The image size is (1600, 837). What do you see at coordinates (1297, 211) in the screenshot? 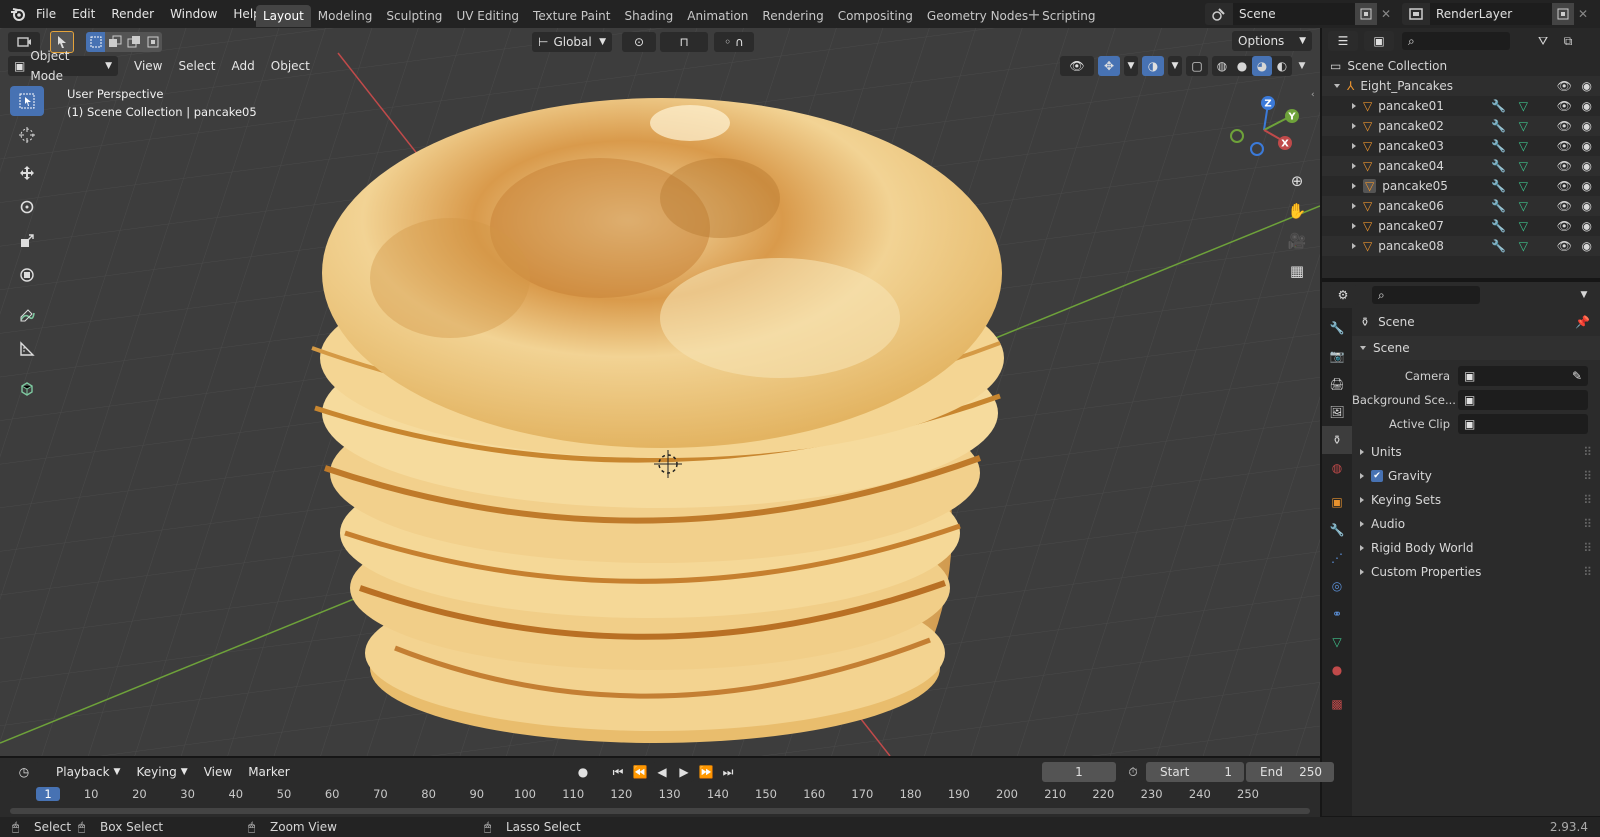
I see `pan-hand-icon: ✋` at bounding box center [1297, 211].